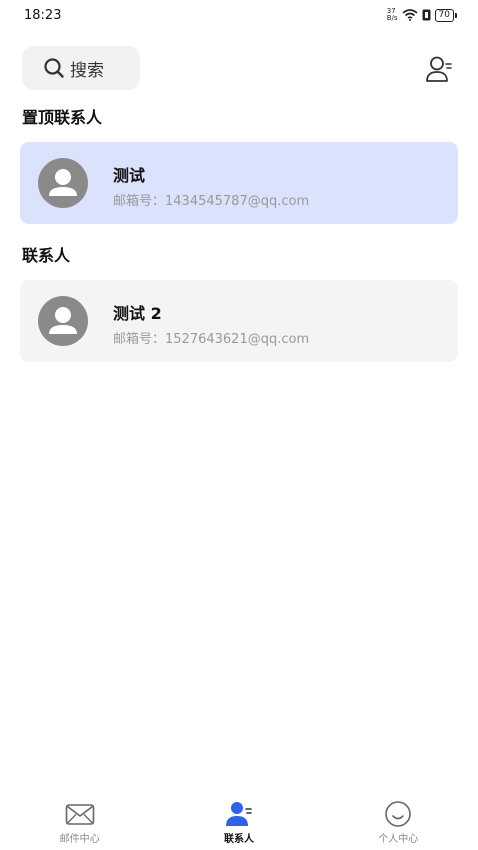 This screenshot has width=478, height=850. I want to click on contact-email: 邮箱号：1434545787@qq.com, so click(211, 201).